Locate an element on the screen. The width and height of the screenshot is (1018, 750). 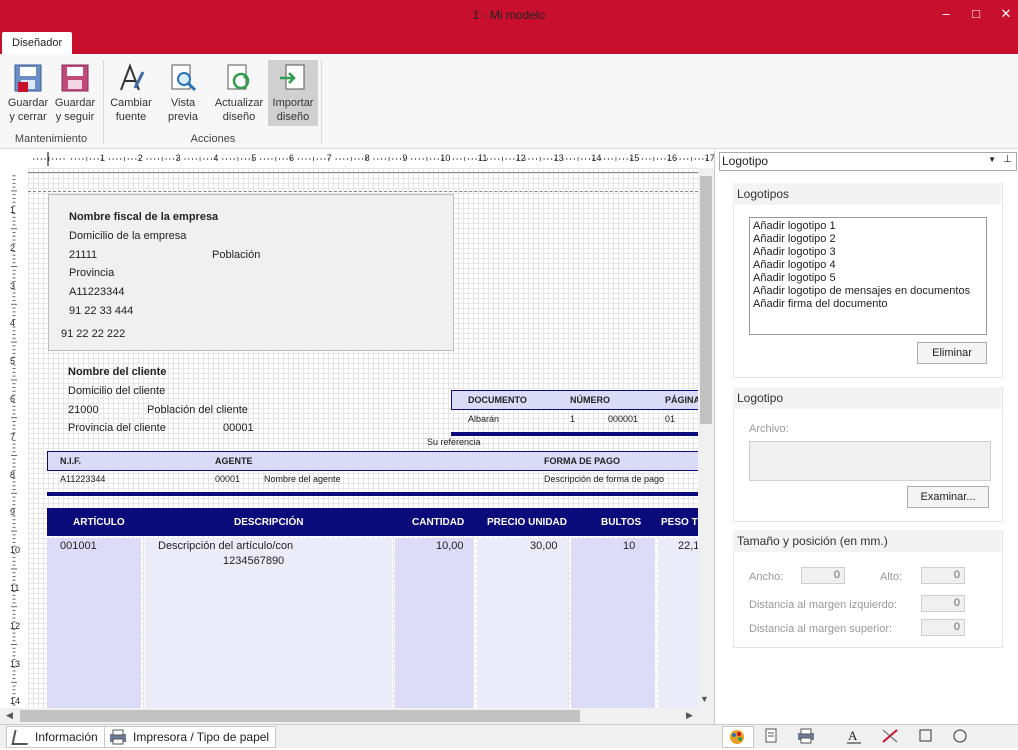
text-icon: A is located at coordinates (854, 736).